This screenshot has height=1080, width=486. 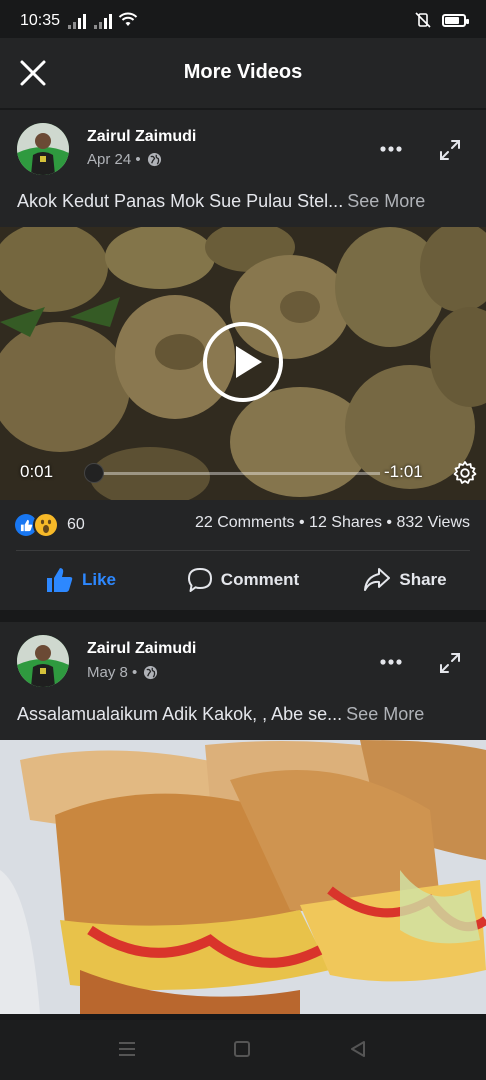 I want to click on page-title: More Videos, so click(x=243, y=72).